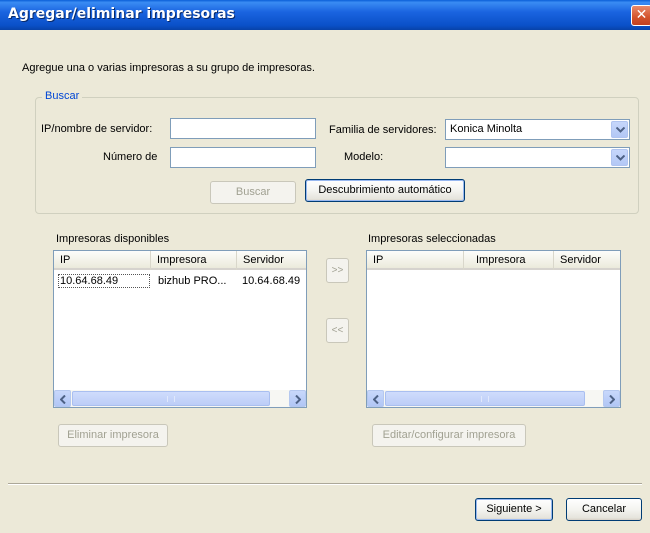 The image size is (650, 533). I want to click on model-label: Modelo:, so click(364, 157).